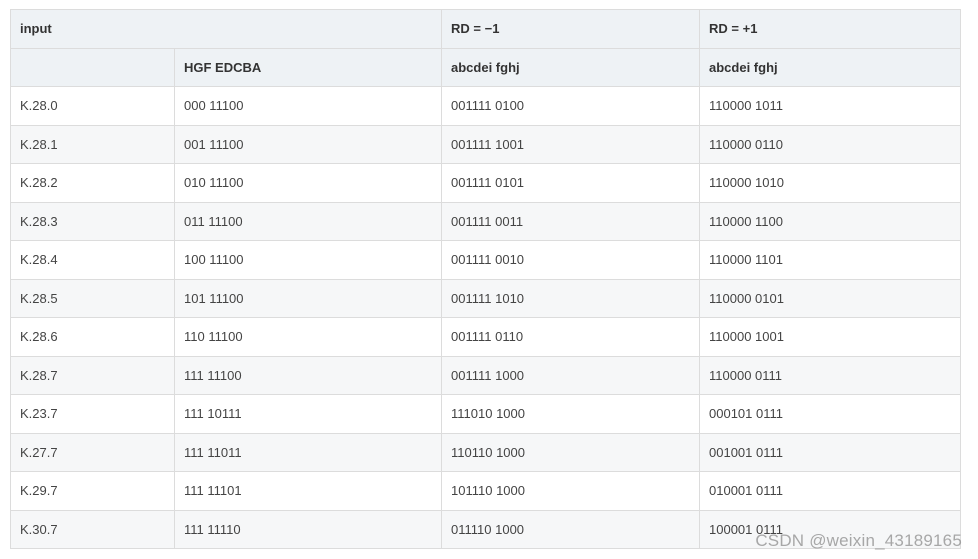 The height and width of the screenshot is (559, 978). I want to click on table-row: K.29.7 111 11101 101110 1000 010001 0111, so click(486, 491).